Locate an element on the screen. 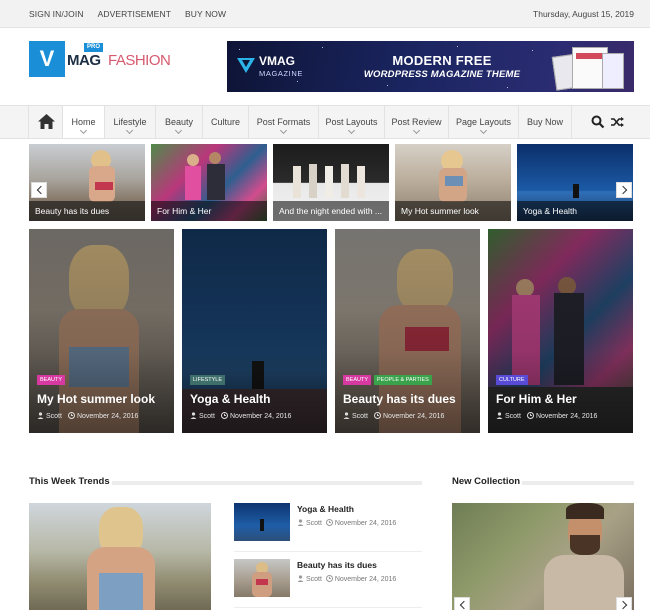 The image size is (650, 610). nav-item-page-layouts: Page Layouts is located at coordinates (484, 122).